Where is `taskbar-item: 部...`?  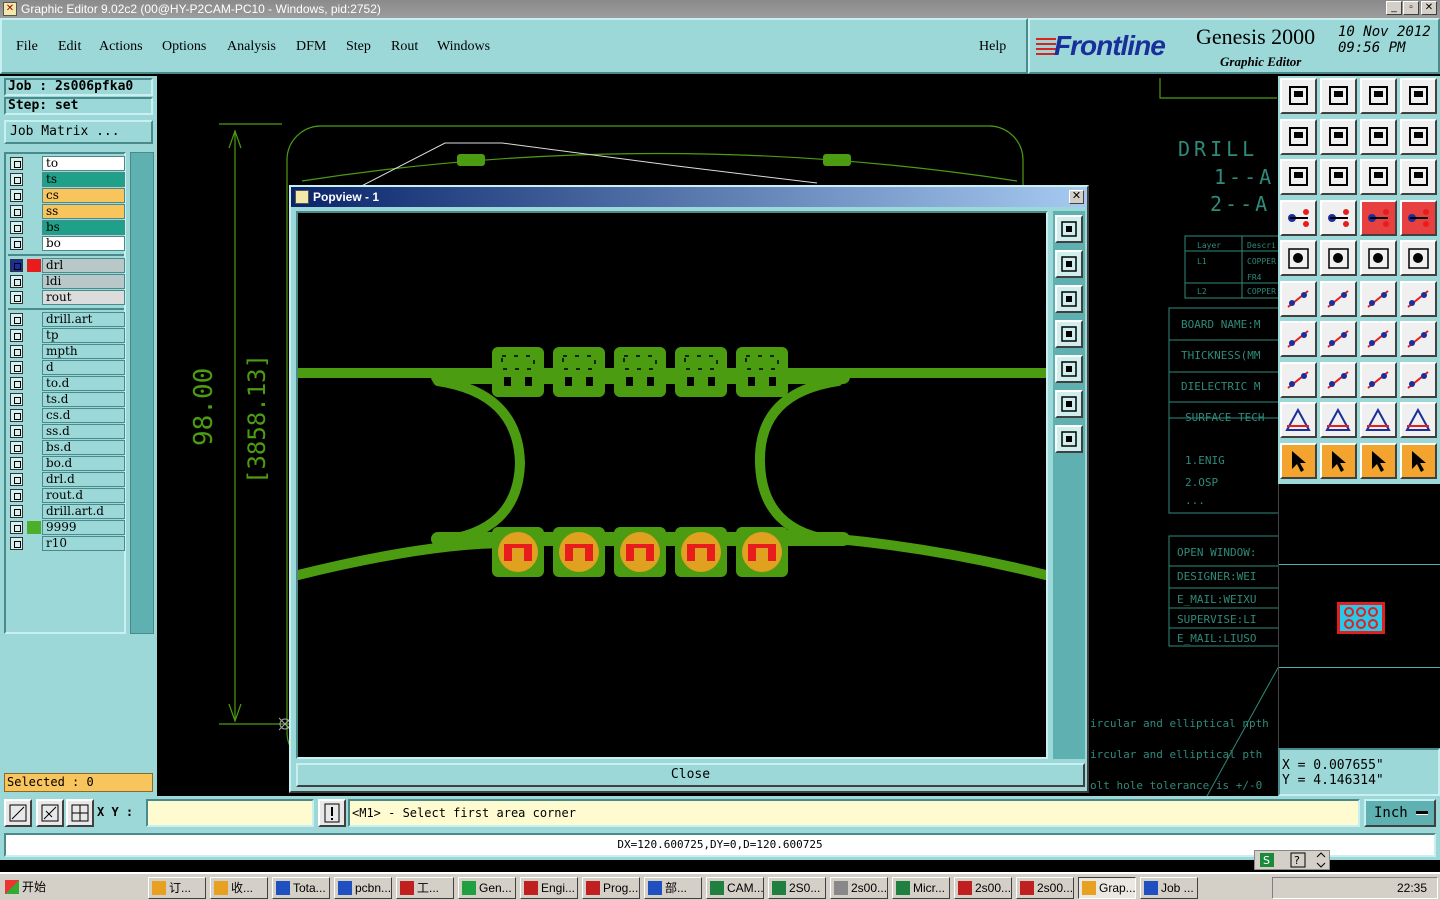
taskbar-item: 部... is located at coordinates (673, 888).